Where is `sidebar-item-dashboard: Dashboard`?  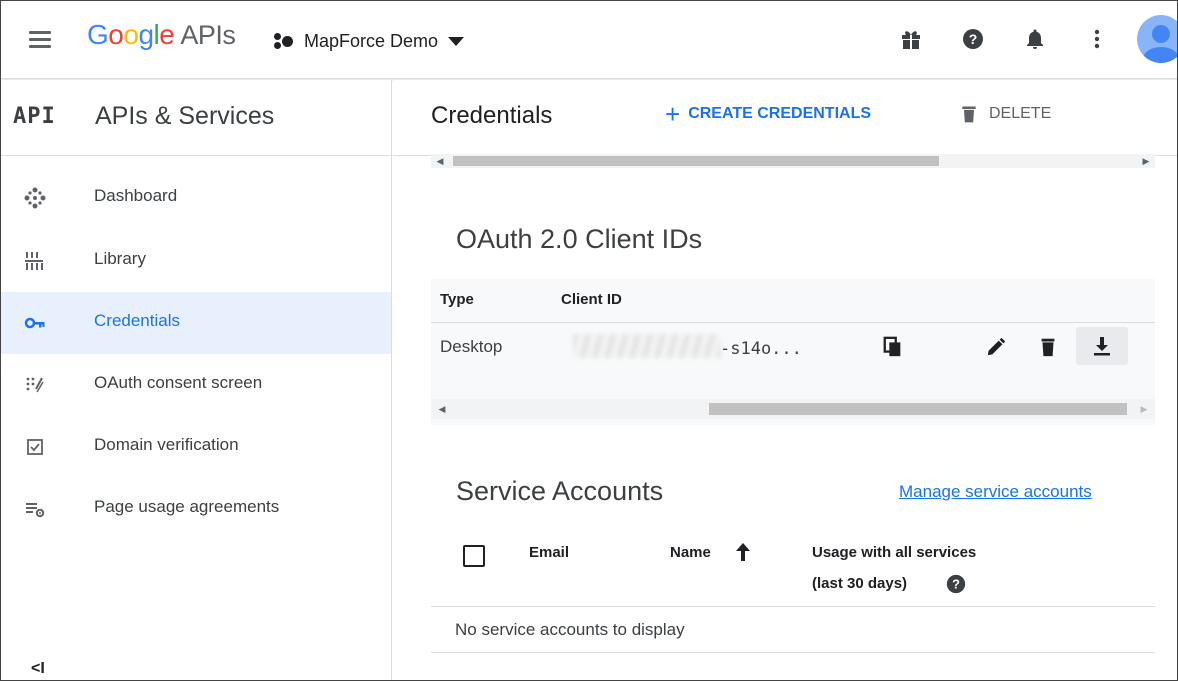 sidebar-item-dashboard: Dashboard is located at coordinates (196, 198).